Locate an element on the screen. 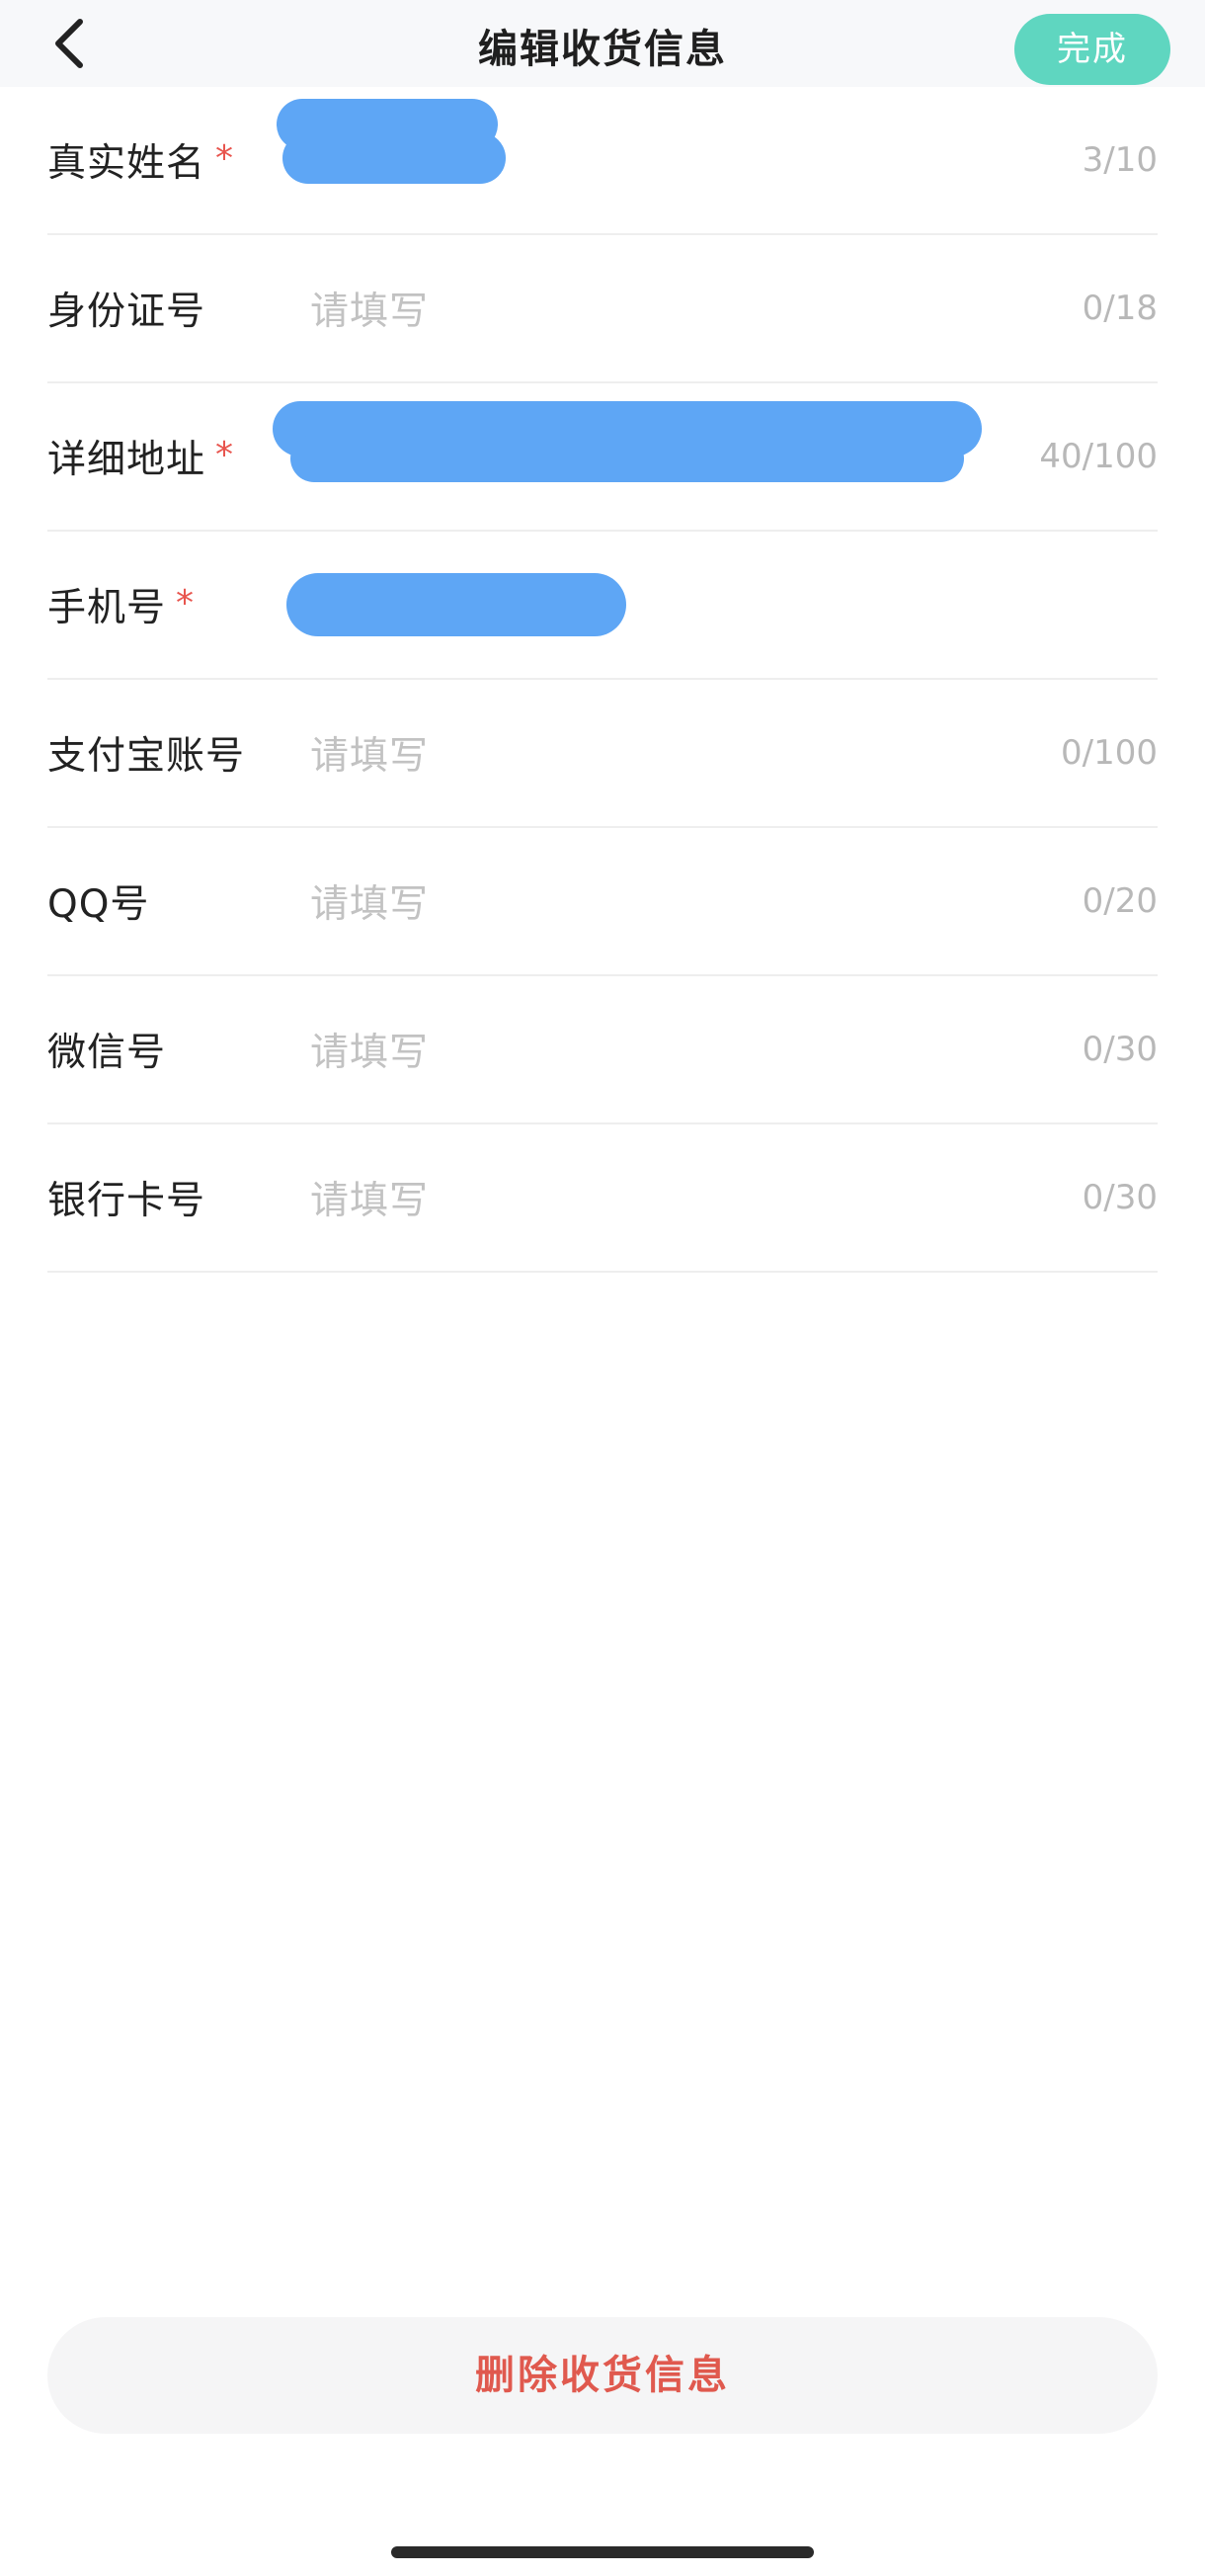 The width and height of the screenshot is (1205, 2576). field-qq: QQ号 请填写 0/20 is located at coordinates (602, 902).